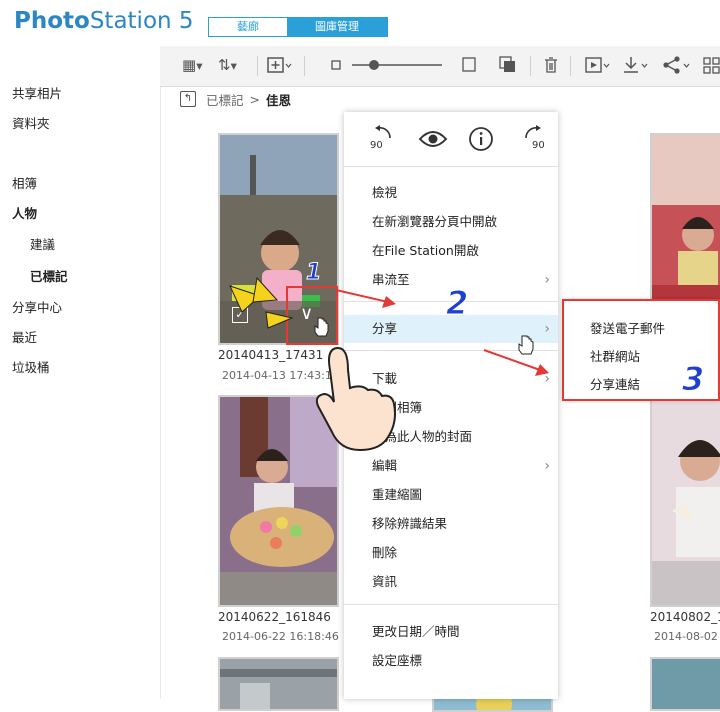  What do you see at coordinates (457, 303) in the screenshot?
I see `annotation-step-2: 2` at bounding box center [457, 303].